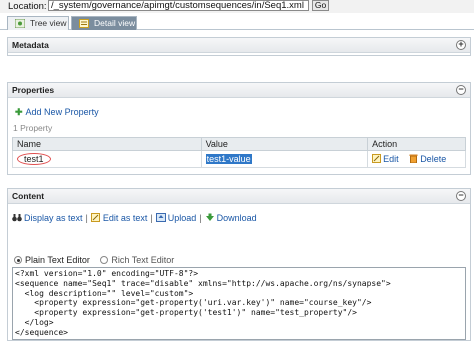 The width and height of the screenshot is (474, 341). Describe the element at coordinates (34, 322) in the screenshot. I see `xml-line: </log>` at that location.